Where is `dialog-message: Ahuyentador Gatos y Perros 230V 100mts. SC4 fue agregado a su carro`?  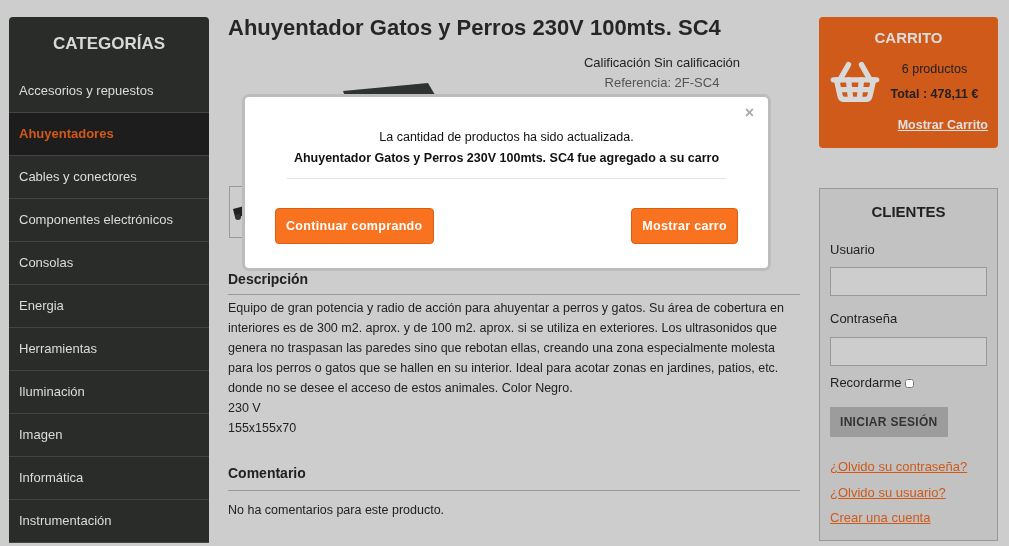
dialog-message: Ahuyentador Gatos y Perros 230V 100mts. SC4 fue agregado a su carro is located at coordinates (506, 158).